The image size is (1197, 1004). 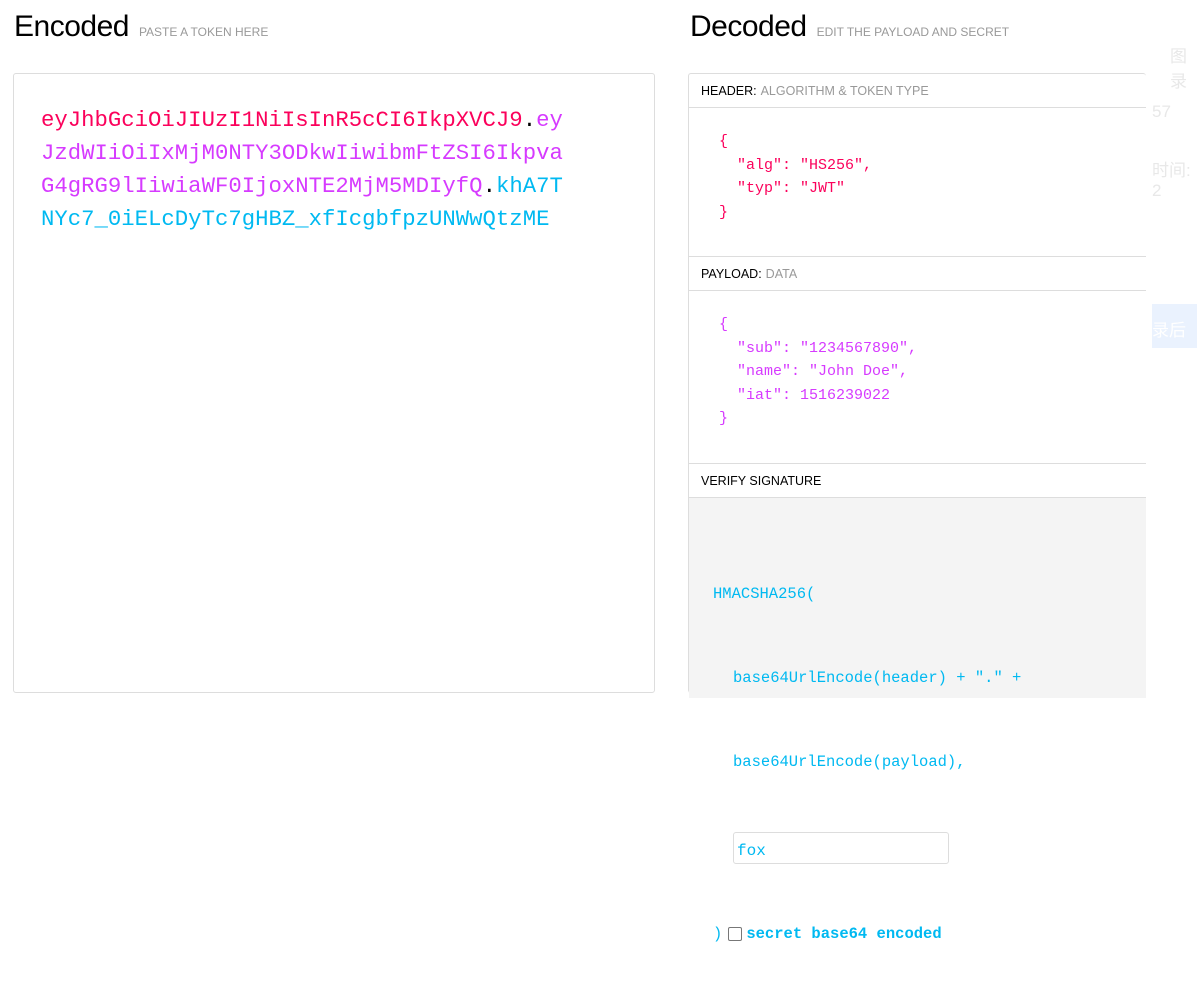 What do you see at coordinates (1174, 326) in the screenshot?
I see `ghost-text-d: 录后` at bounding box center [1174, 326].